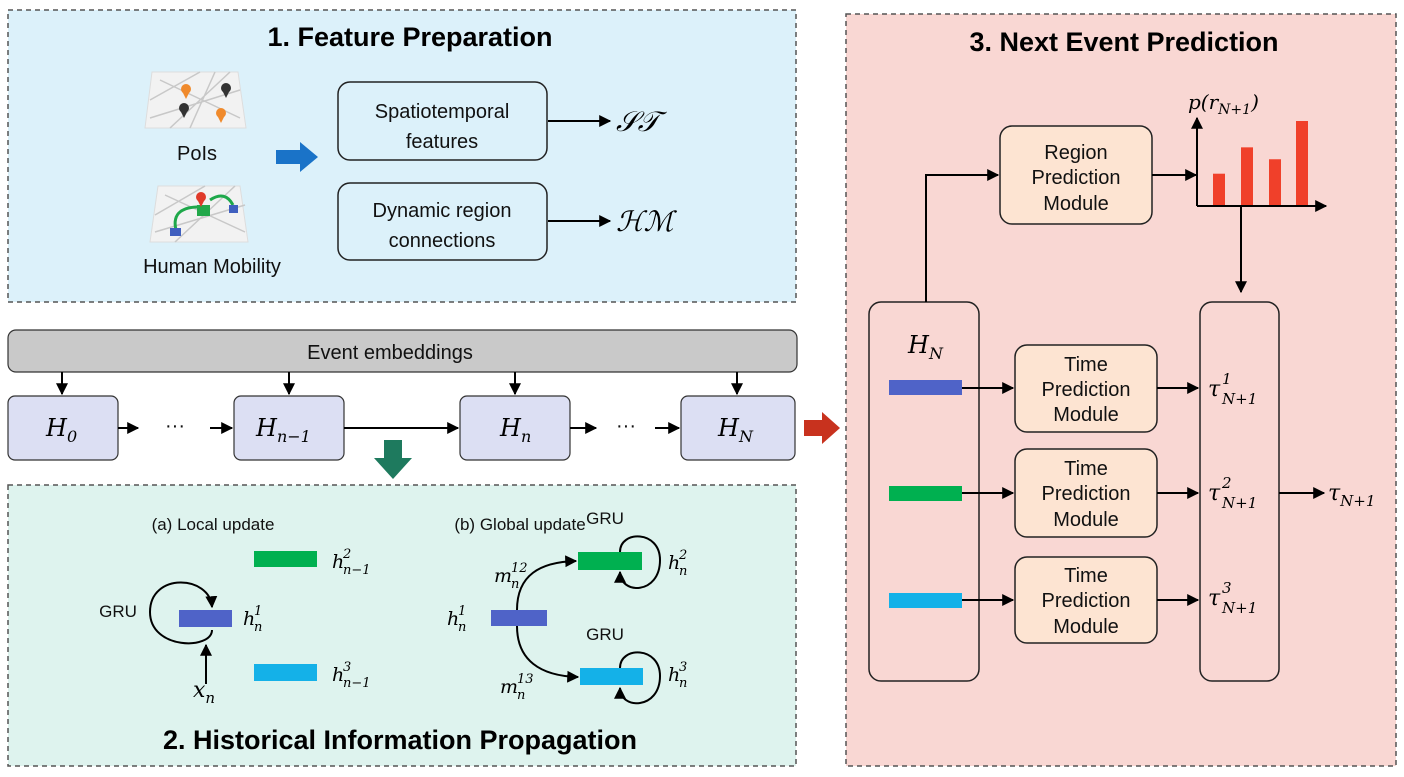 The width and height of the screenshot is (1404, 777). I want to click on red-right-arrow-icon, so click(822, 428).